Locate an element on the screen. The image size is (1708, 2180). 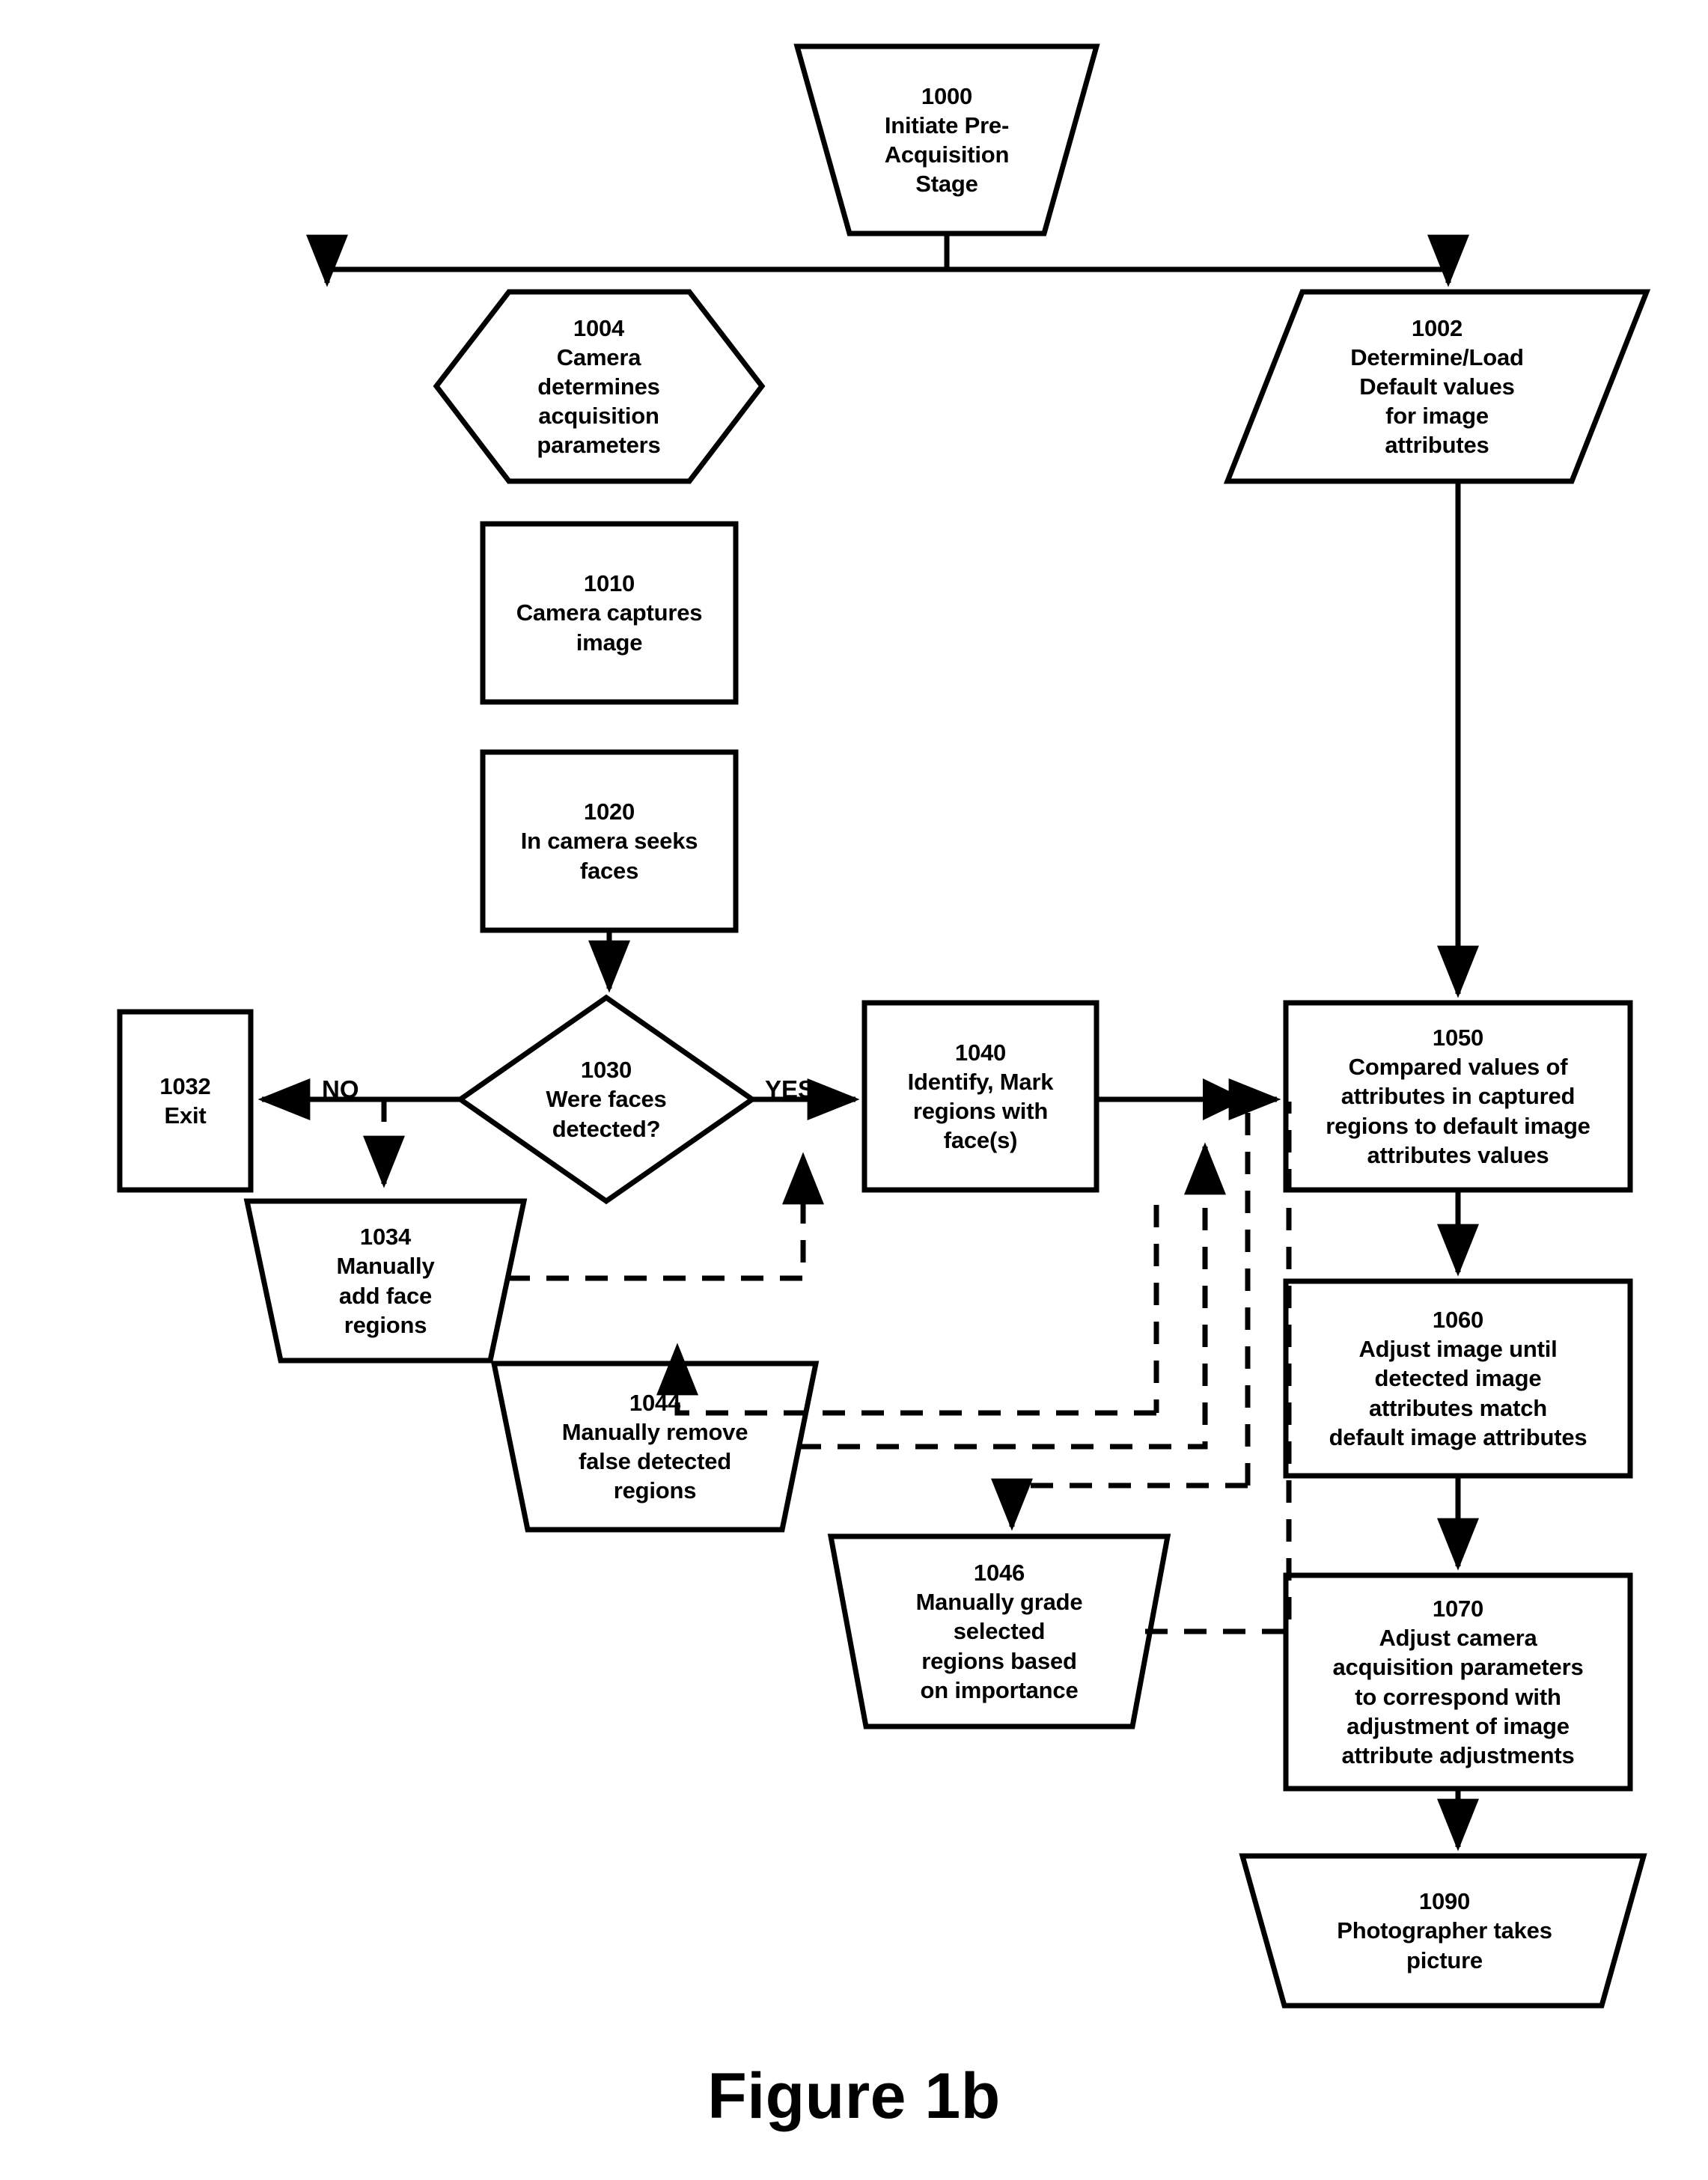
edge-1000-split is located at coordinates (888, 252).